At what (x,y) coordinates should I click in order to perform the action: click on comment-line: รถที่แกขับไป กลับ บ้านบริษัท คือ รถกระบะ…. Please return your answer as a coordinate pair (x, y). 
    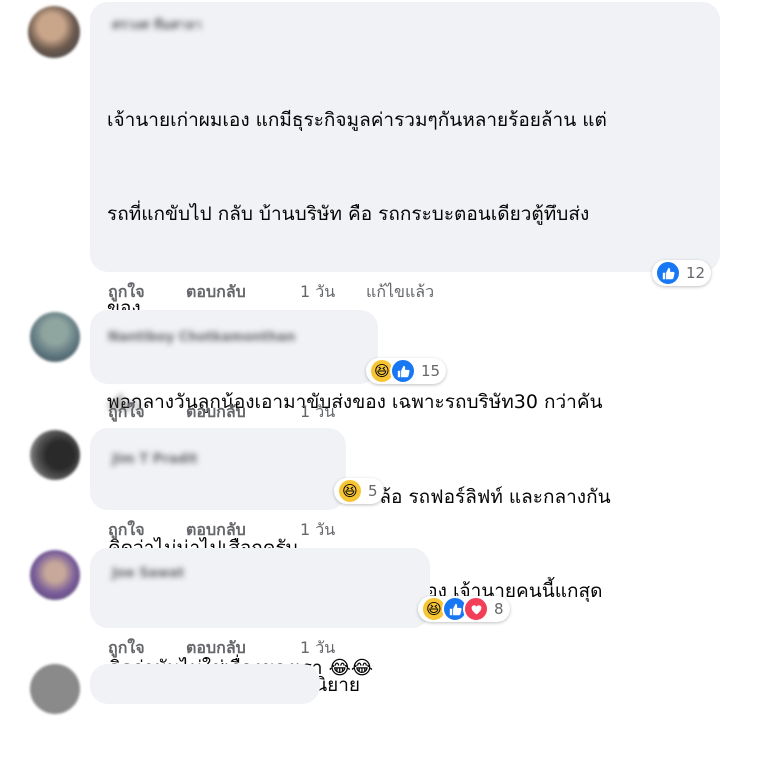
    Looking at the image, I should click on (348, 214).